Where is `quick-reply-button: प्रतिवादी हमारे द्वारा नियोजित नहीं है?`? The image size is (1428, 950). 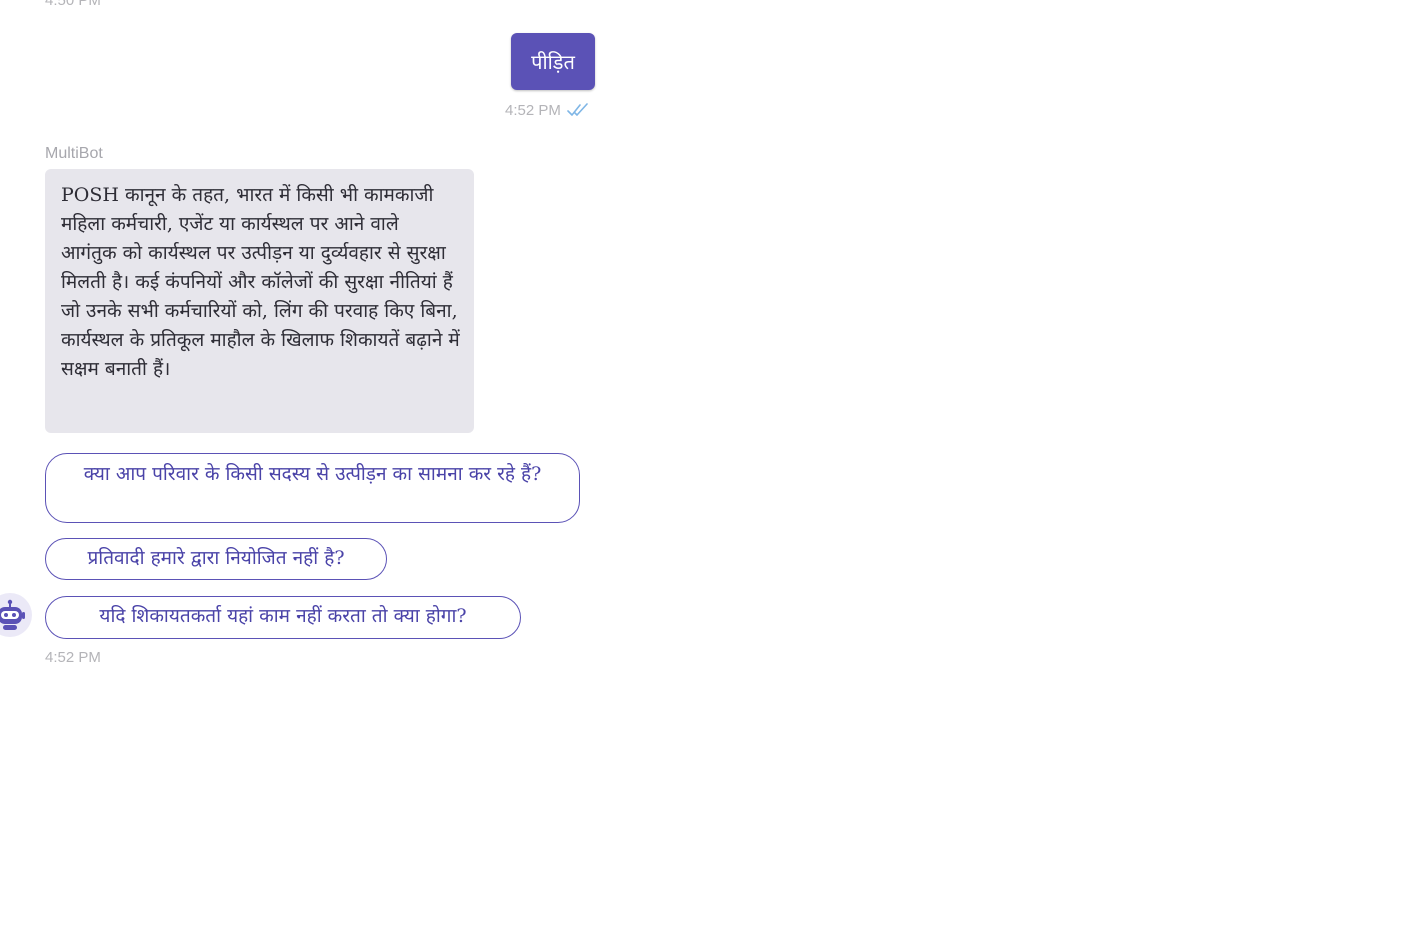 quick-reply-button: प्रतिवादी हमारे द्वारा नियोजित नहीं है? is located at coordinates (216, 559).